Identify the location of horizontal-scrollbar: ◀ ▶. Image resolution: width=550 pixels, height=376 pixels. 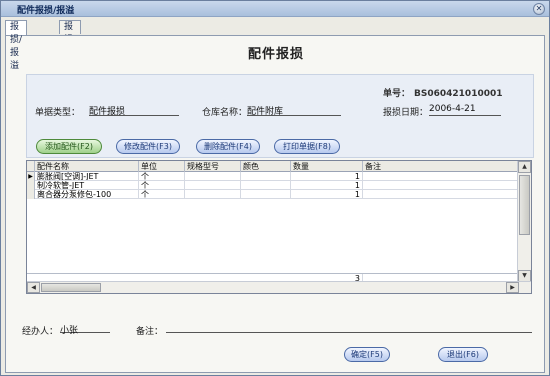
(279, 287).